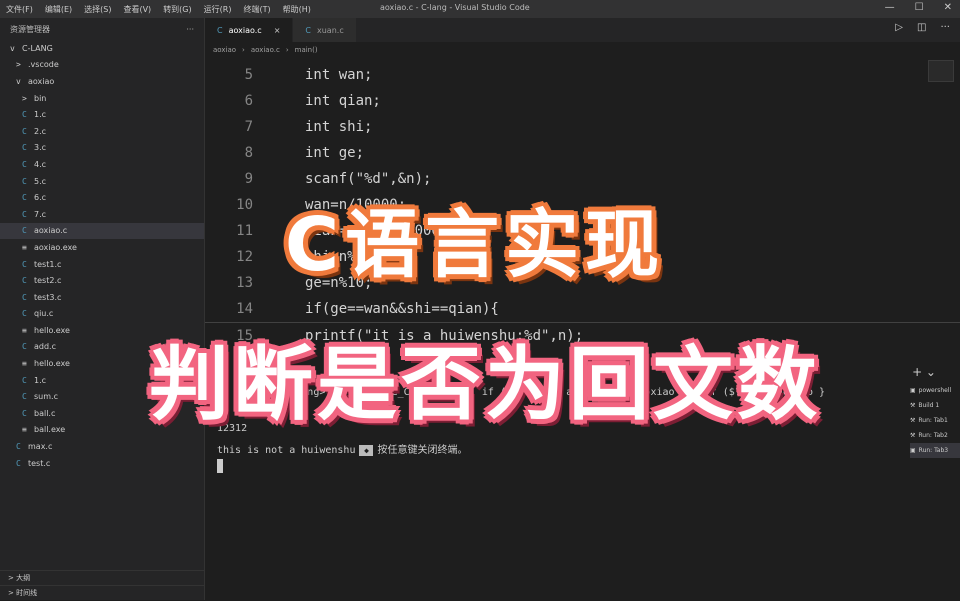 This screenshot has height=601, width=960. I want to click on tree-item: C 7.c, so click(102, 214).